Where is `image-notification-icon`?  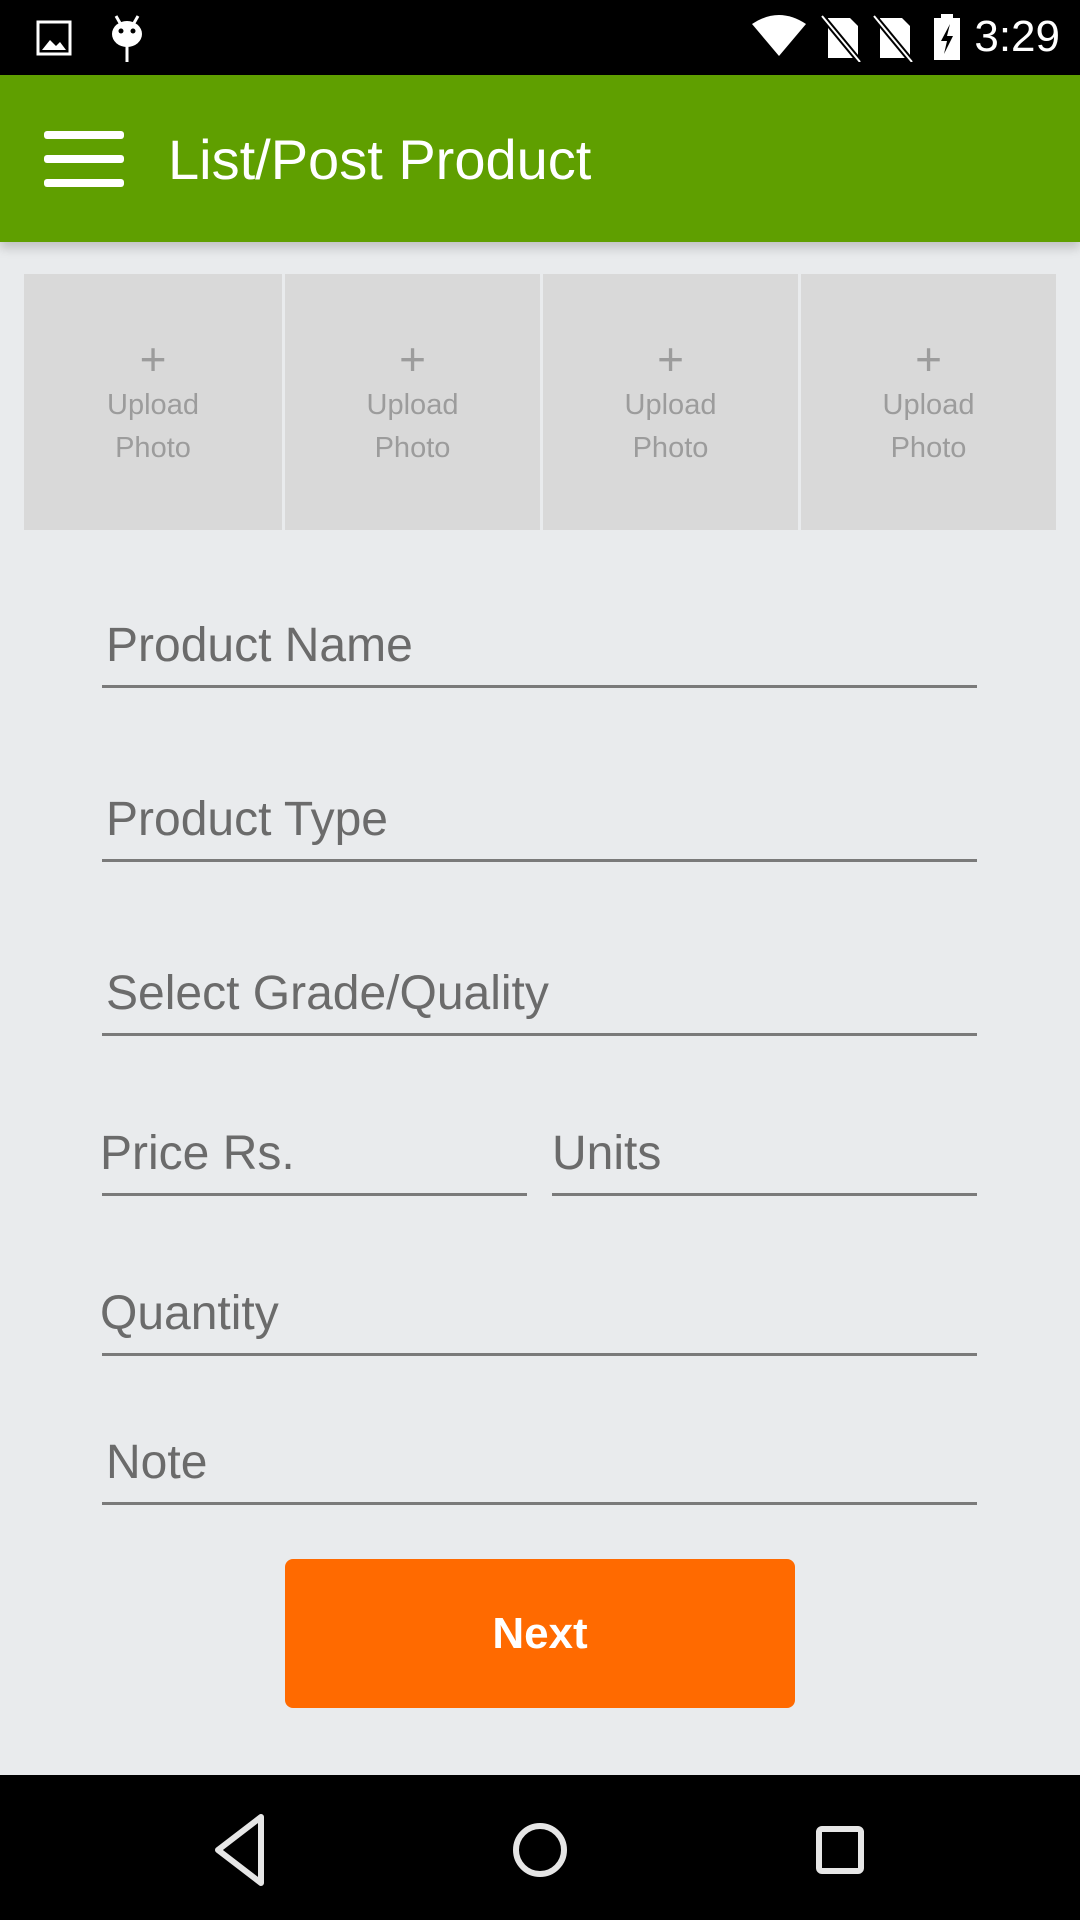 image-notification-icon is located at coordinates (54, 38).